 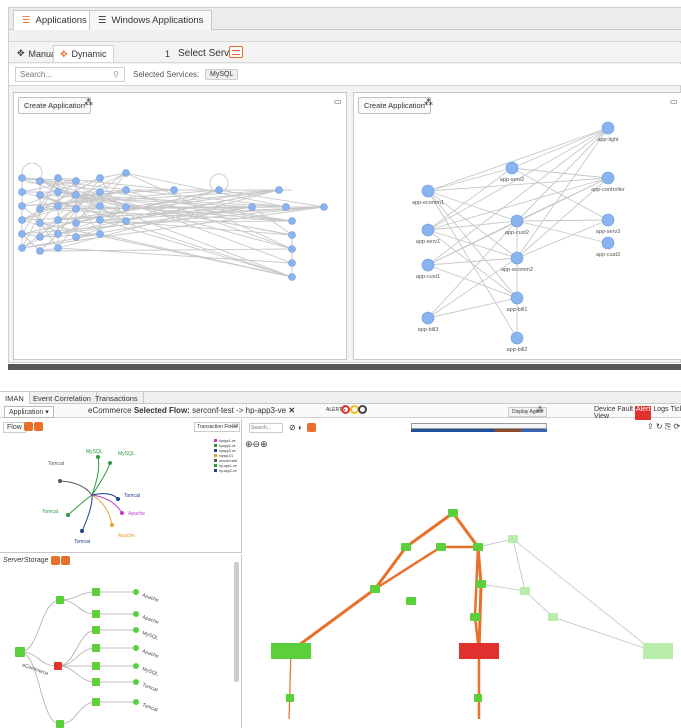 What do you see at coordinates (236, 622) in the screenshot?
I see `scrollbar` at bounding box center [236, 622].